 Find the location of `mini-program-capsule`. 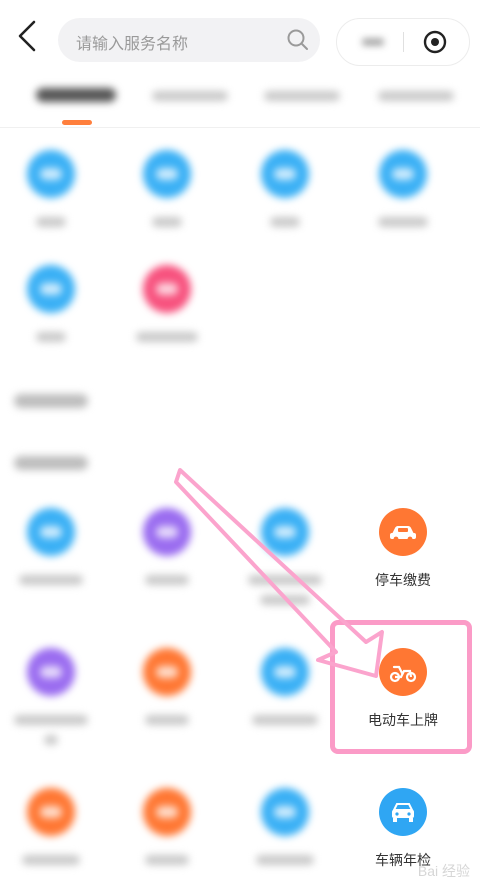

mini-program-capsule is located at coordinates (403, 42).